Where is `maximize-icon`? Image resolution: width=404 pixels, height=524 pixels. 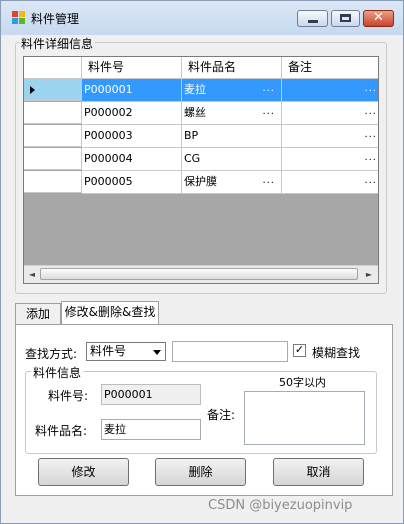 maximize-icon is located at coordinates (345, 18).